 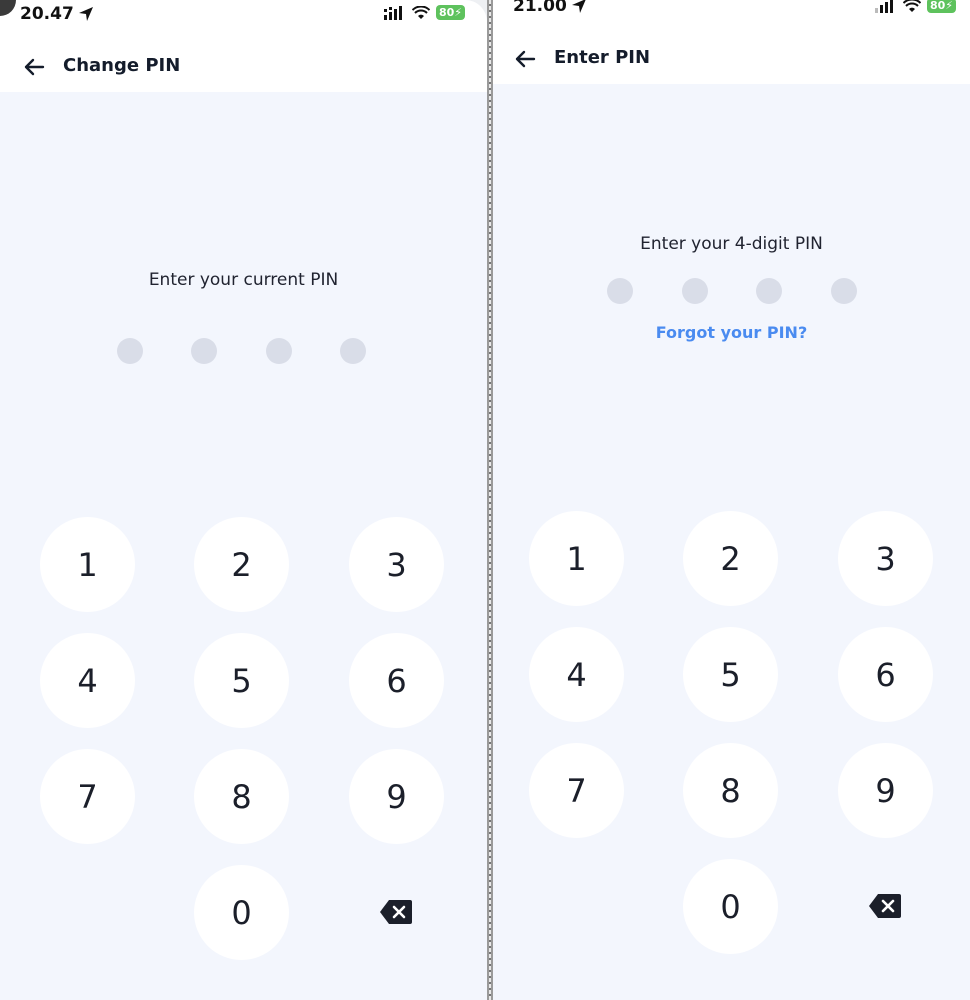 I want to click on status-time-group: 21.00, so click(x=550, y=8).